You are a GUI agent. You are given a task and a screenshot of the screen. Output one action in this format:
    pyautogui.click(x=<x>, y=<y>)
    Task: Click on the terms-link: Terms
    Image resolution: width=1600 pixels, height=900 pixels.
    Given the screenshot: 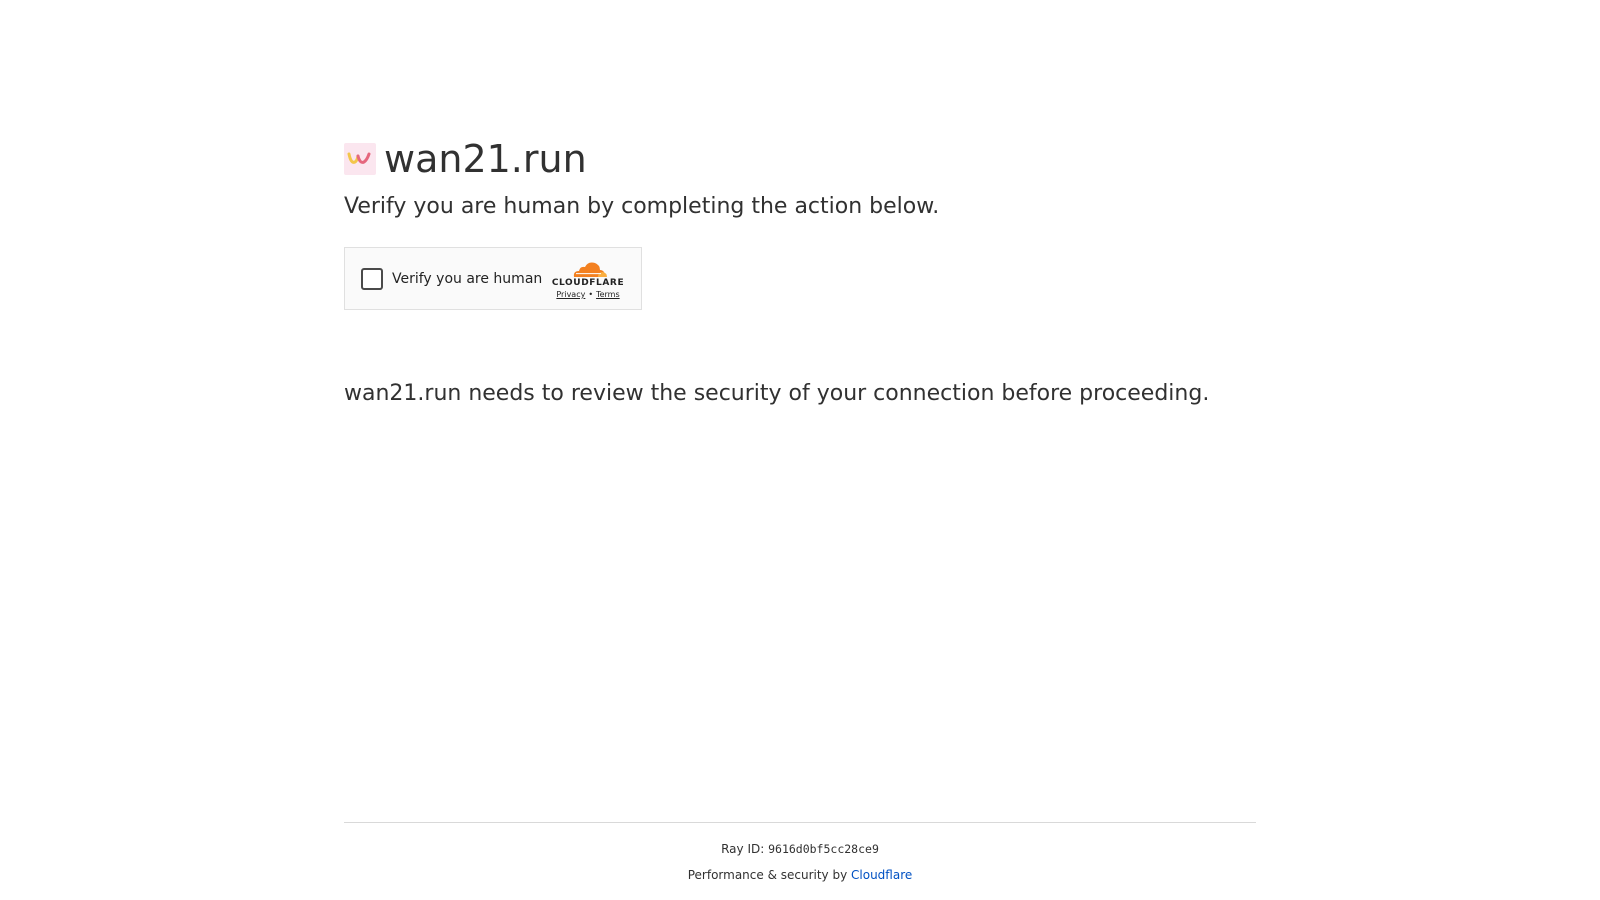 What is the action you would take?
    pyautogui.click(x=608, y=294)
    